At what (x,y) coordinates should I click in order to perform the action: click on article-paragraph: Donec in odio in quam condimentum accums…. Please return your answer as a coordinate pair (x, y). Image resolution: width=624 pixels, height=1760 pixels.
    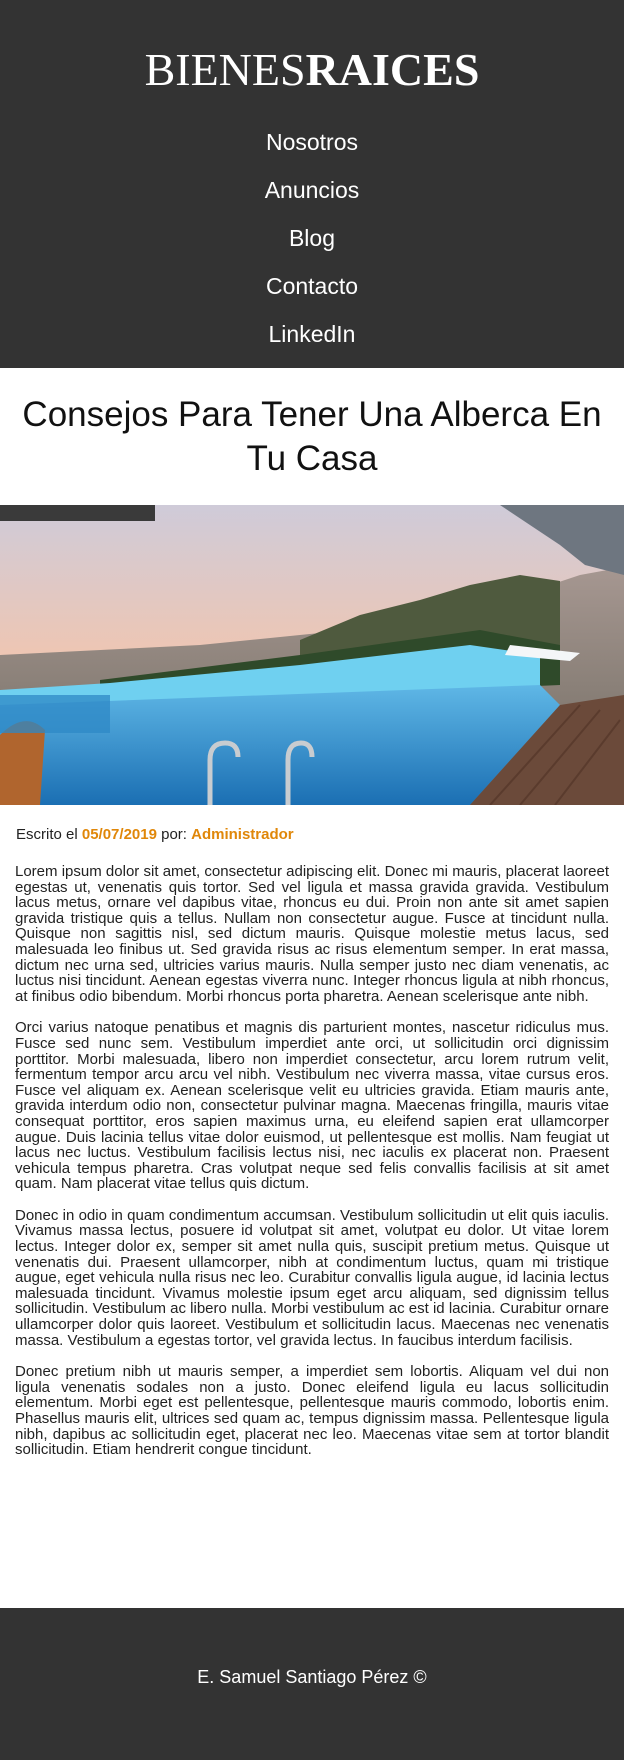
    Looking at the image, I should click on (312, 1277).